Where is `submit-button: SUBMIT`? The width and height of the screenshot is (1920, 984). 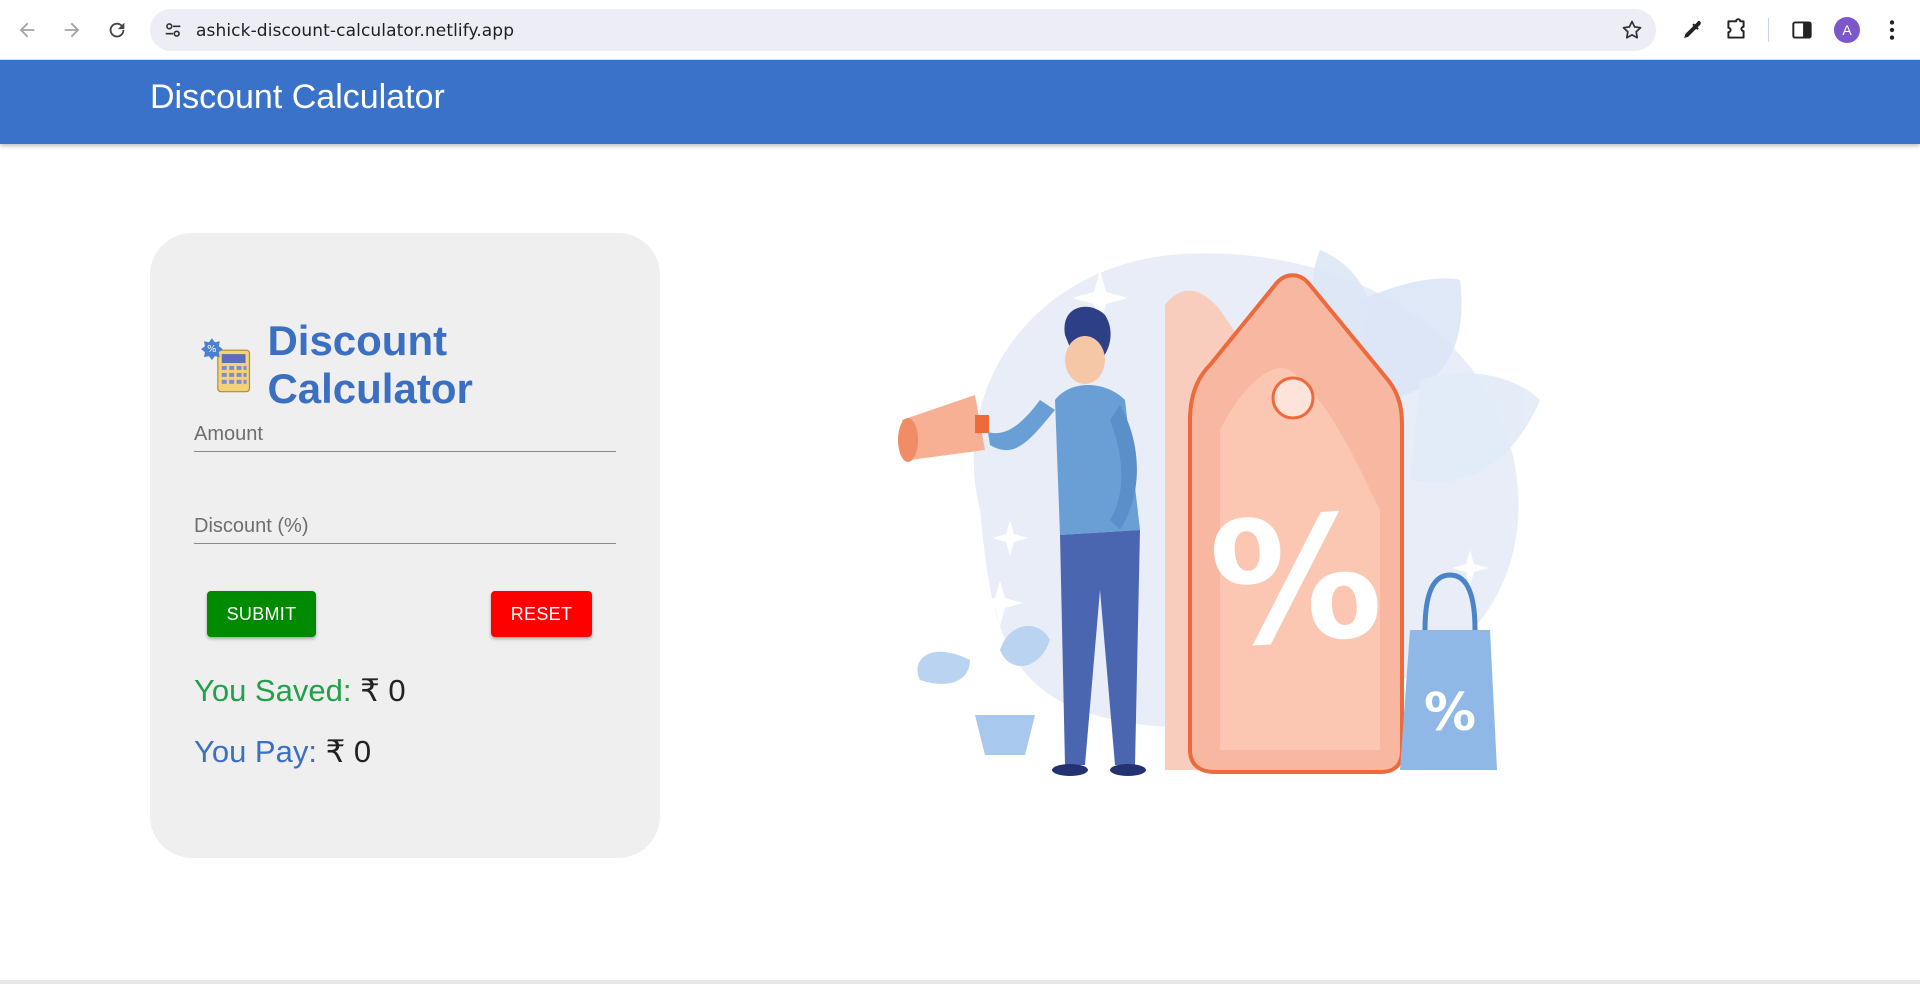
submit-button: SUBMIT is located at coordinates (261, 614).